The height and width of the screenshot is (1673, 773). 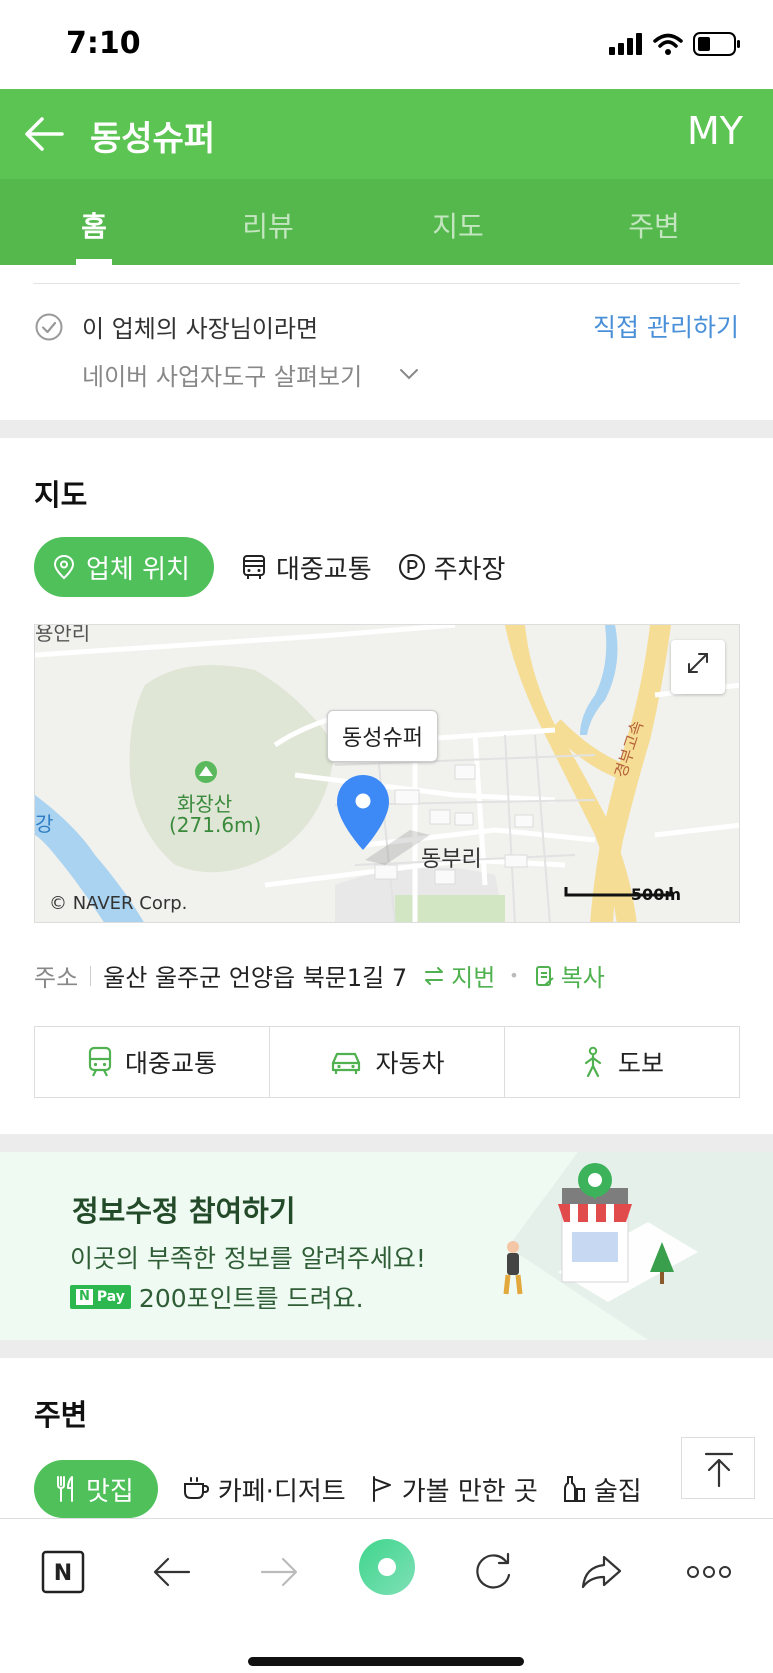 I want to click on scroll-to-top-button, so click(x=718, y=1468).